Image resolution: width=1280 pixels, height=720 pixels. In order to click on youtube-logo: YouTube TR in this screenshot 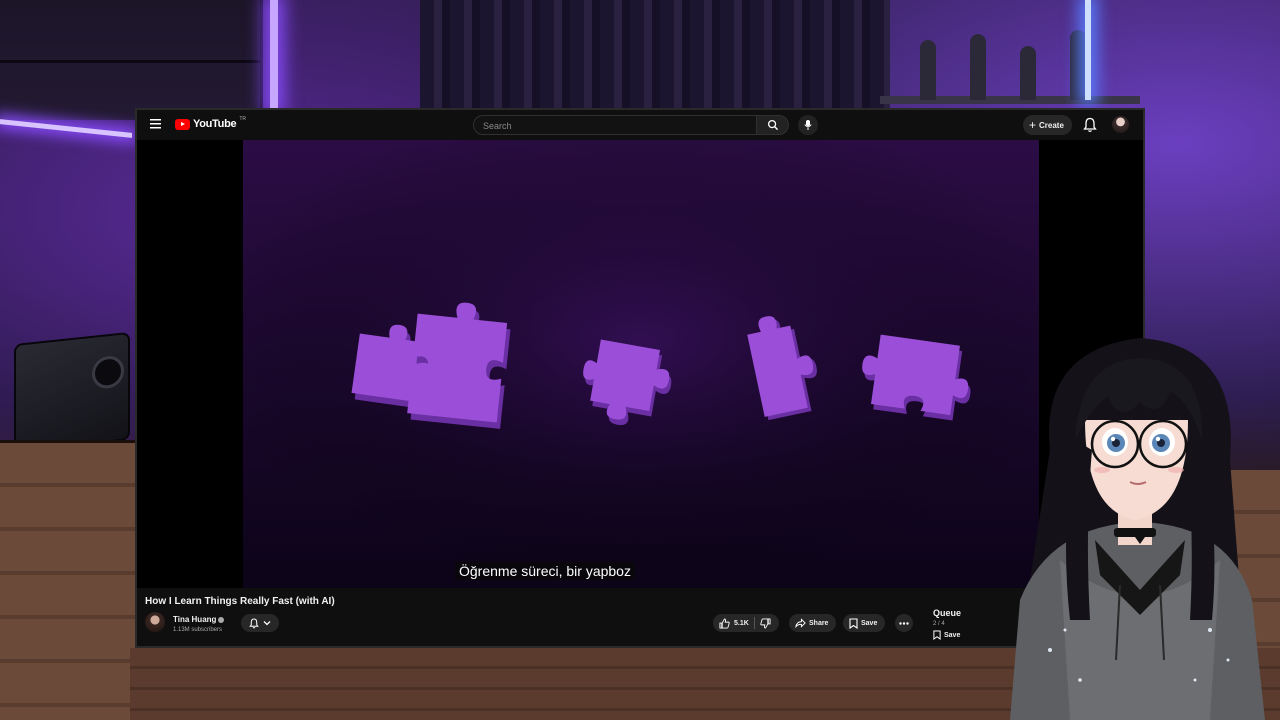, I will do `click(210, 123)`.